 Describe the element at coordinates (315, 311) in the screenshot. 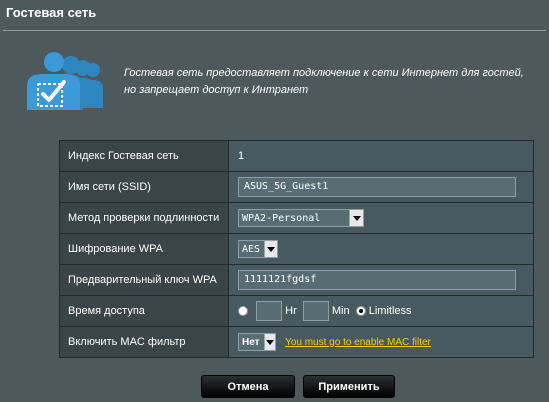

I see `minutes-input` at that location.